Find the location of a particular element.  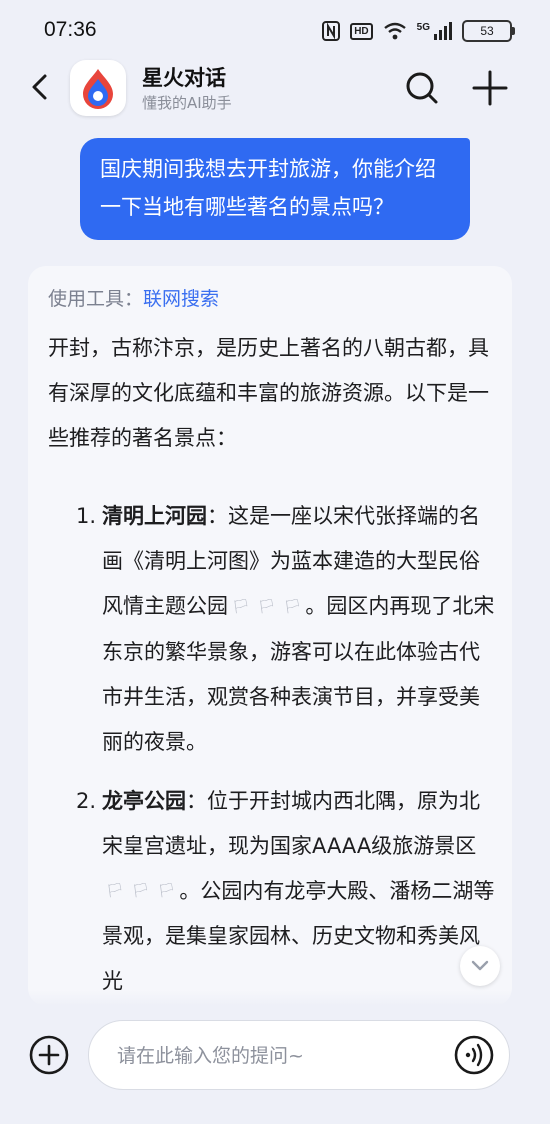

question-input is located at coordinates (277, 1056).